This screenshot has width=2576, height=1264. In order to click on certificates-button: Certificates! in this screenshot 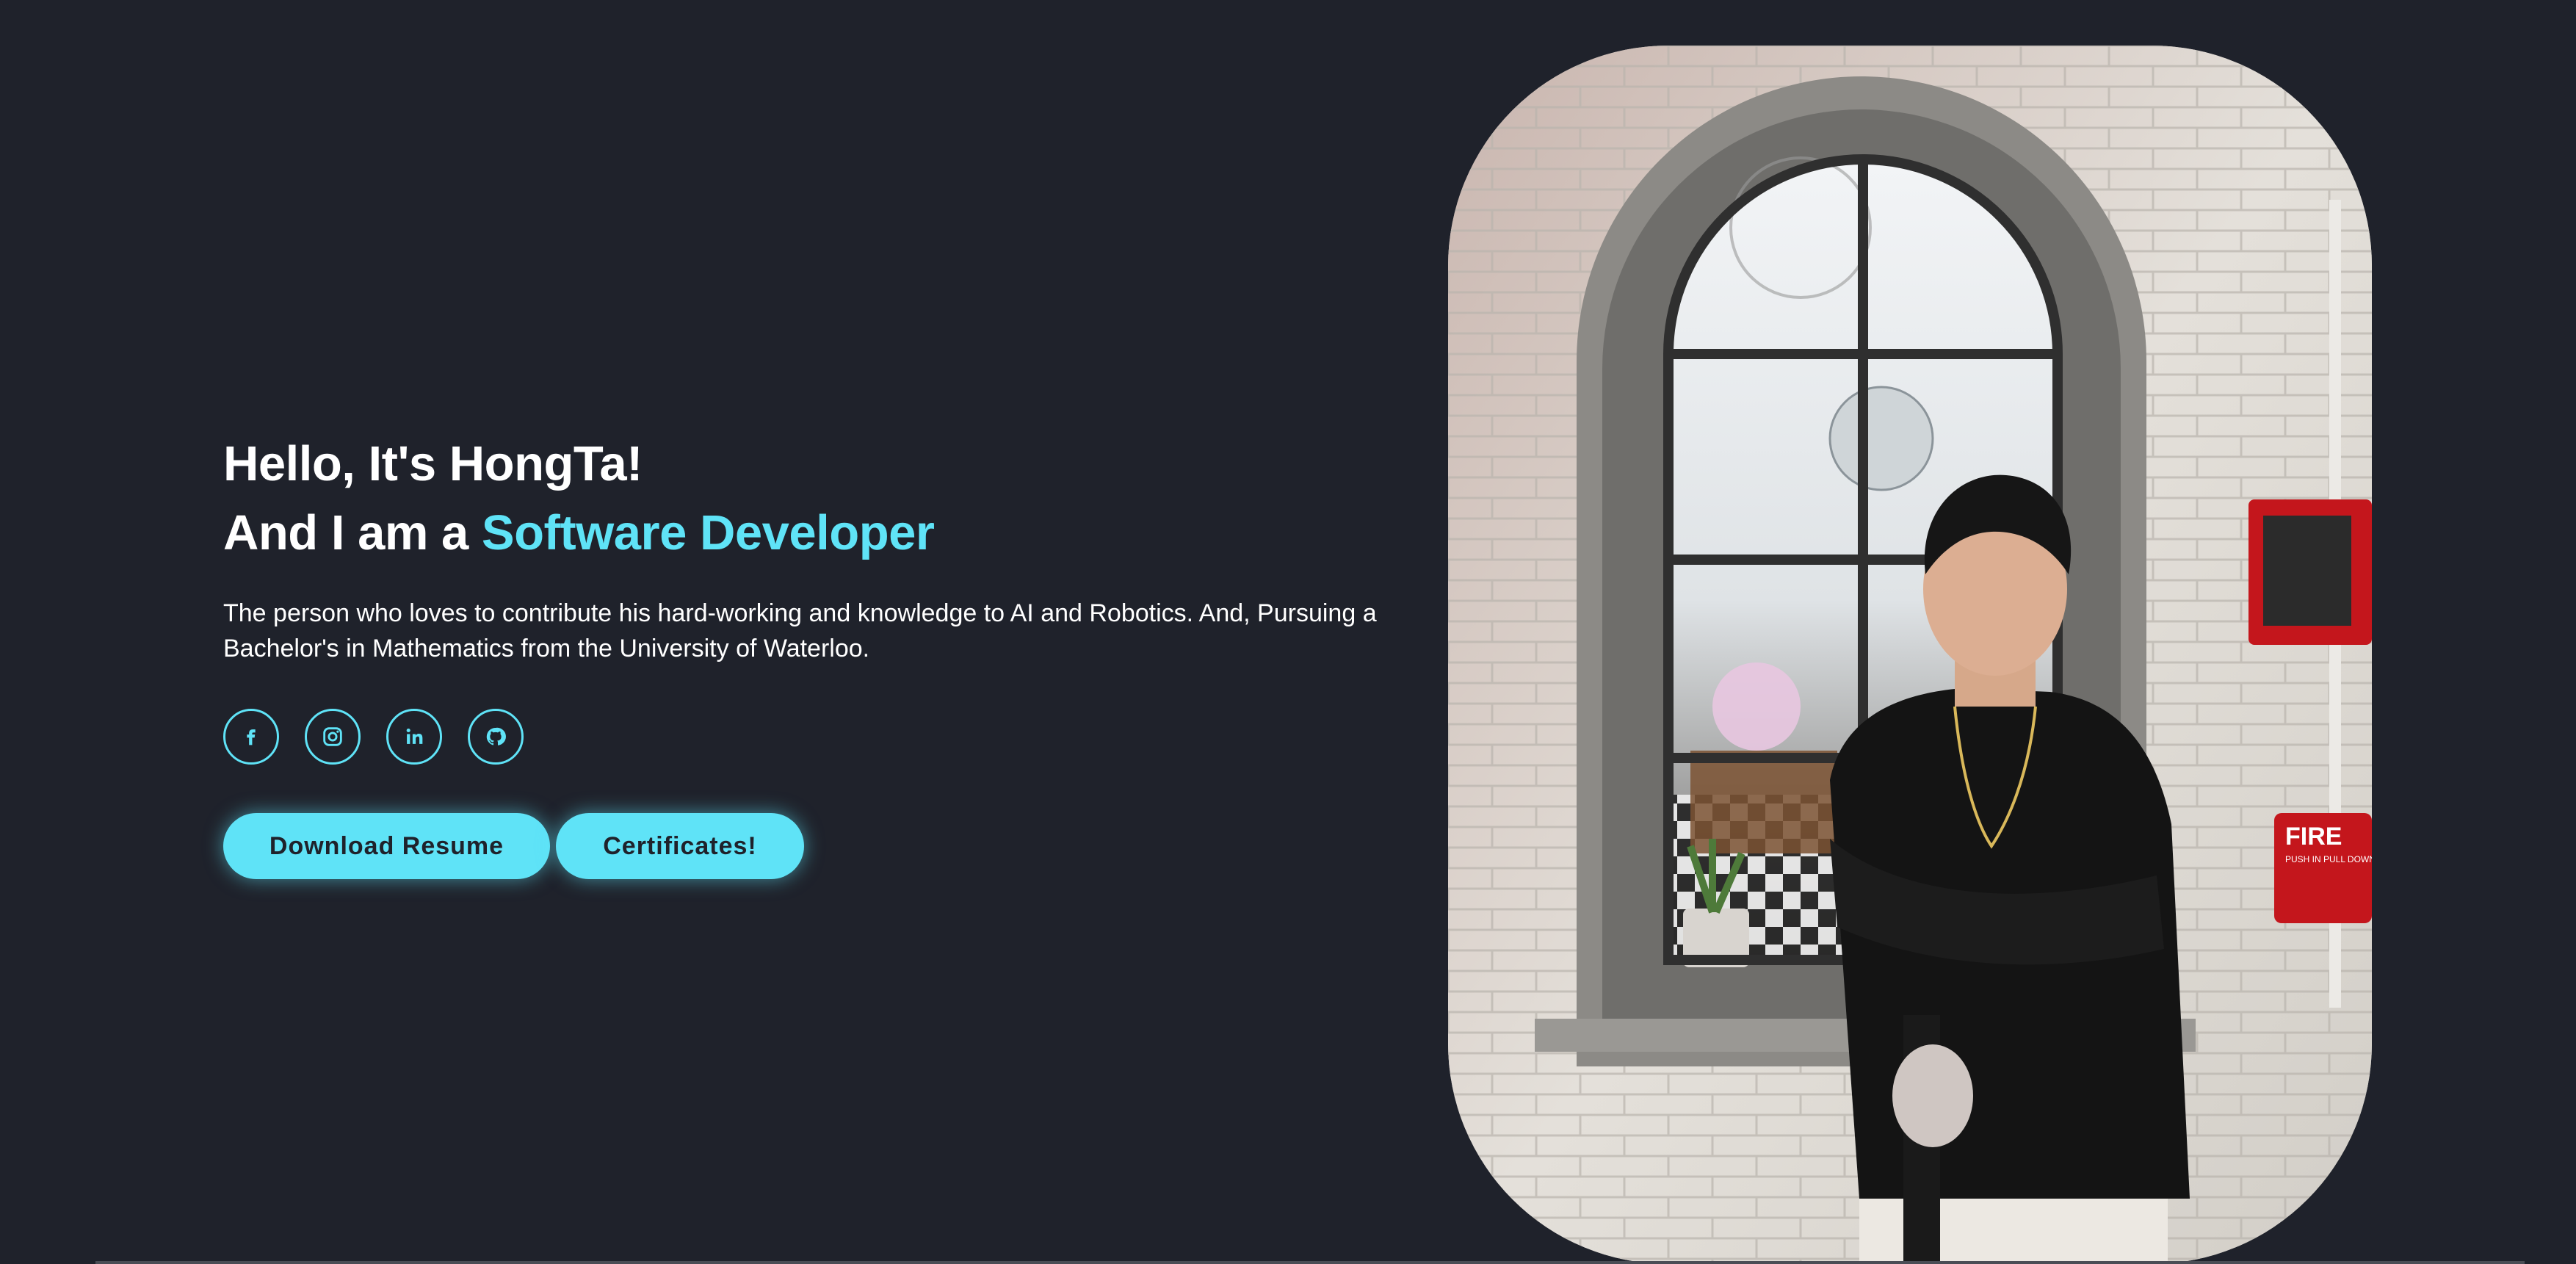, I will do `click(680, 846)`.